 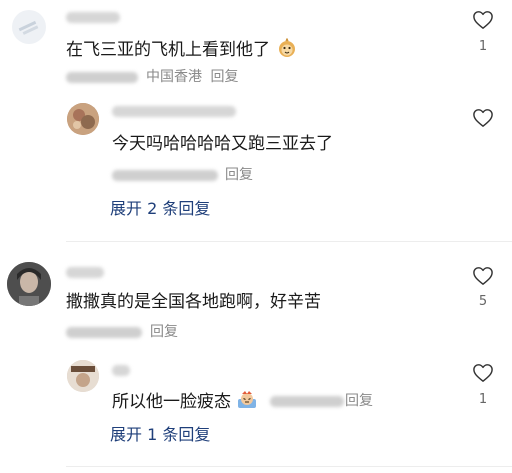 What do you see at coordinates (222, 144) in the screenshot?
I see `reply-text: 今天吗哈哈哈哈又跑三亚去了` at bounding box center [222, 144].